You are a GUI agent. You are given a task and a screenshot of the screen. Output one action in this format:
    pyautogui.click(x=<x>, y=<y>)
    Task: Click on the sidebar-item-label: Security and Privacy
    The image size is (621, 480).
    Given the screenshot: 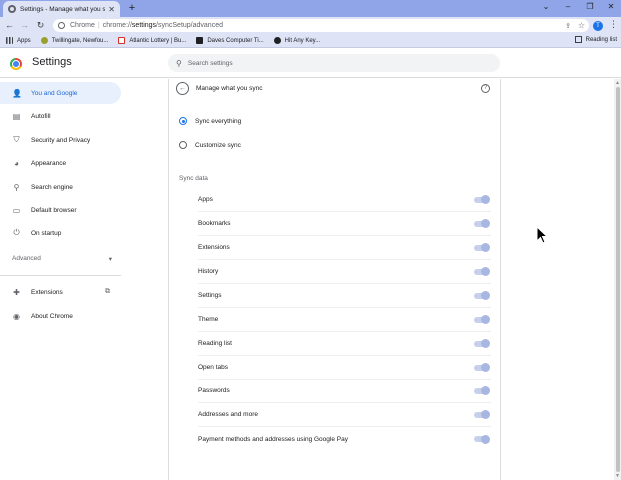 What is the action you would take?
    pyautogui.click(x=61, y=140)
    